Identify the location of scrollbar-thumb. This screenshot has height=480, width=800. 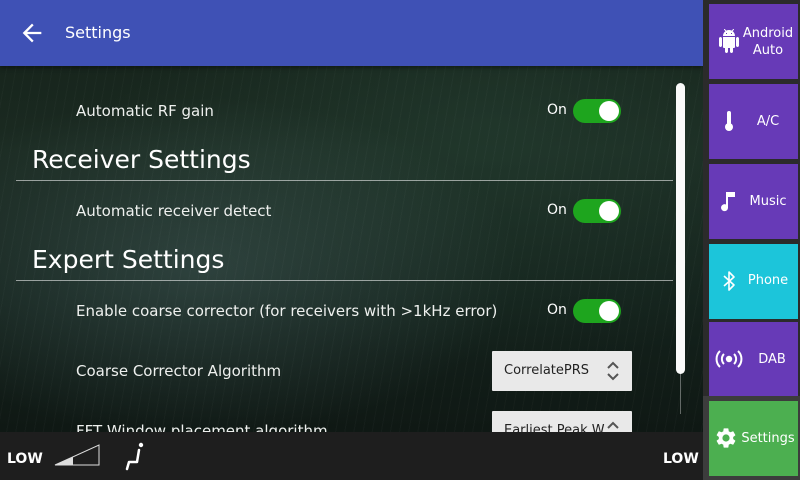
(680, 228).